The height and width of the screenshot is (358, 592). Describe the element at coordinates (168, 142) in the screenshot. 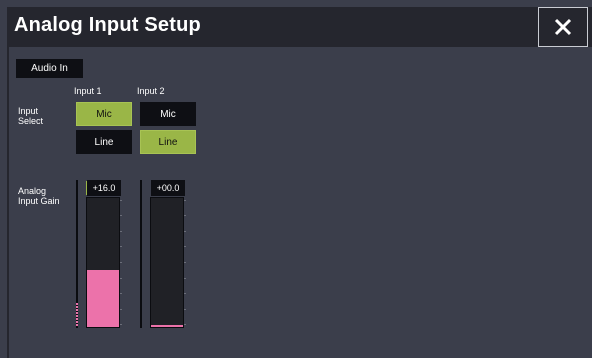

I see `input2-line-button: Line` at that location.